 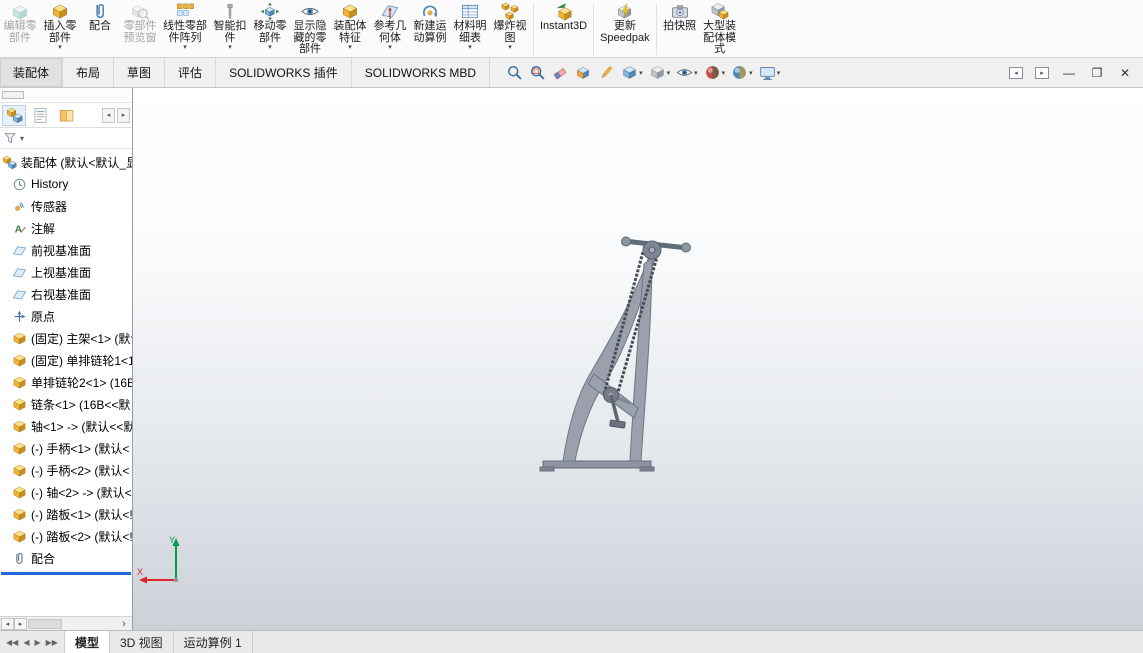 What do you see at coordinates (66, 228) in the screenshot?
I see `tree-item-3: A 注解` at bounding box center [66, 228].